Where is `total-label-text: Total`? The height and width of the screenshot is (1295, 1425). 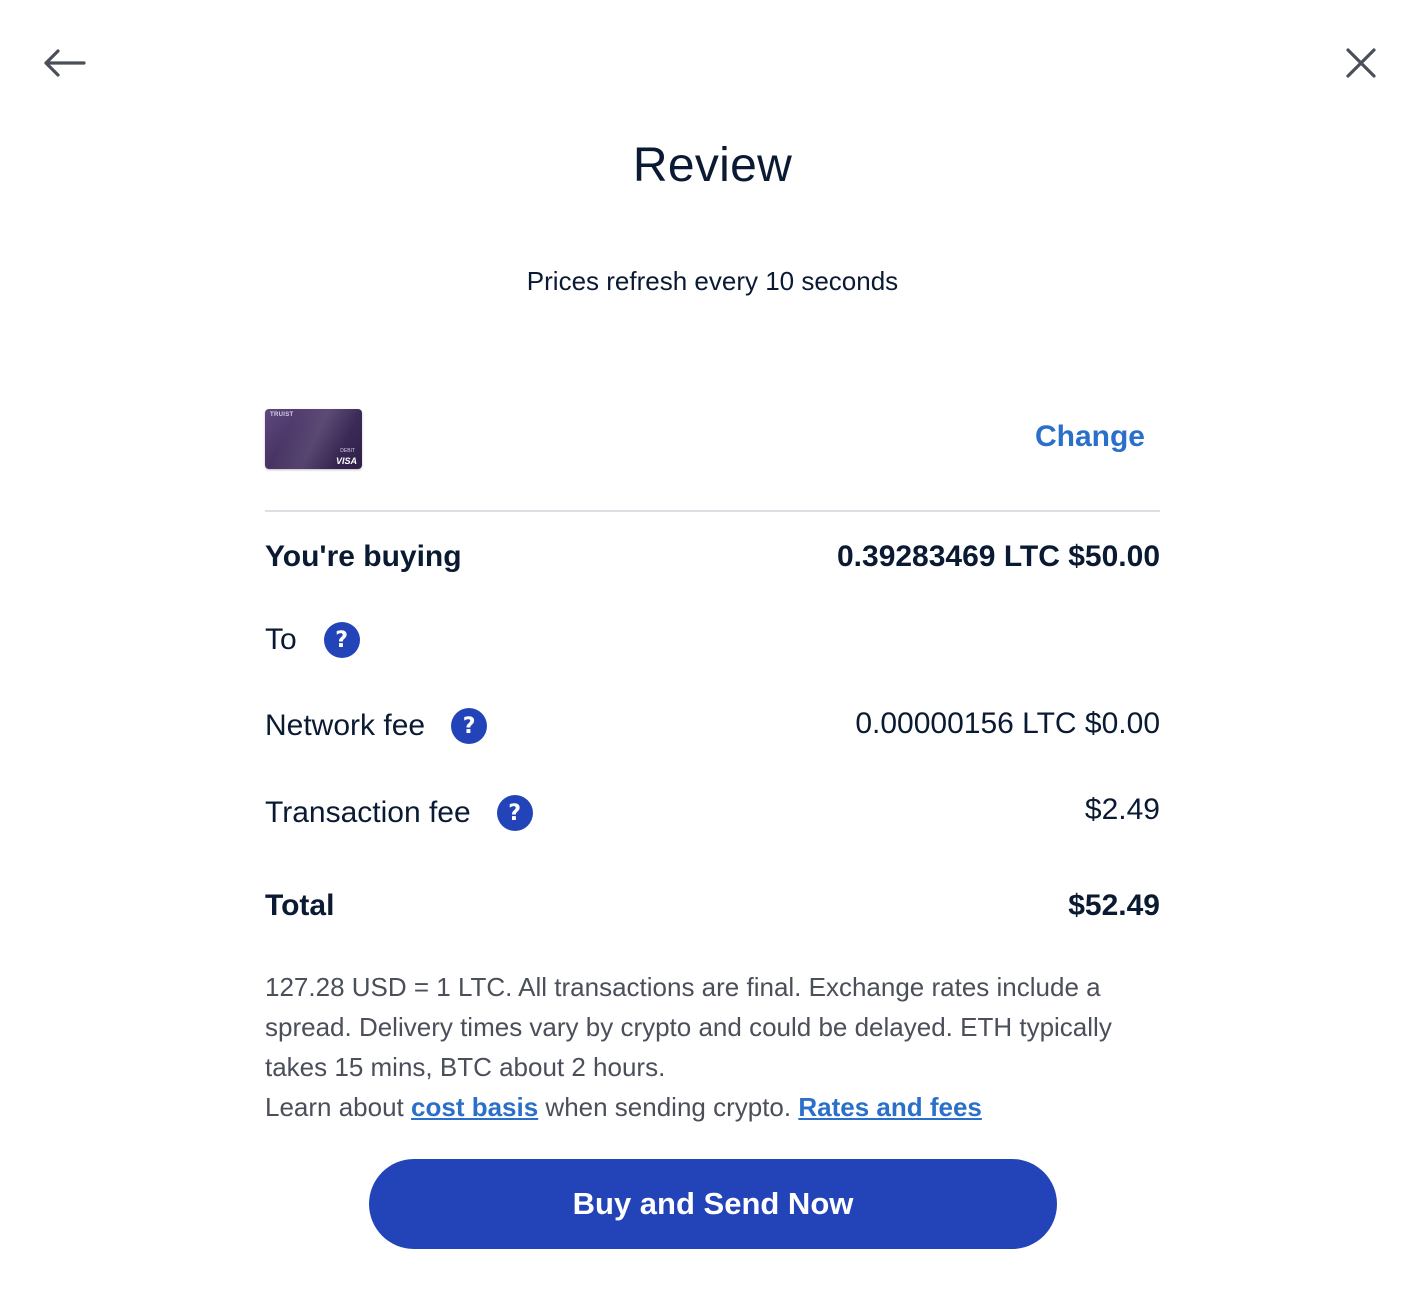
total-label-text: Total is located at coordinates (300, 905).